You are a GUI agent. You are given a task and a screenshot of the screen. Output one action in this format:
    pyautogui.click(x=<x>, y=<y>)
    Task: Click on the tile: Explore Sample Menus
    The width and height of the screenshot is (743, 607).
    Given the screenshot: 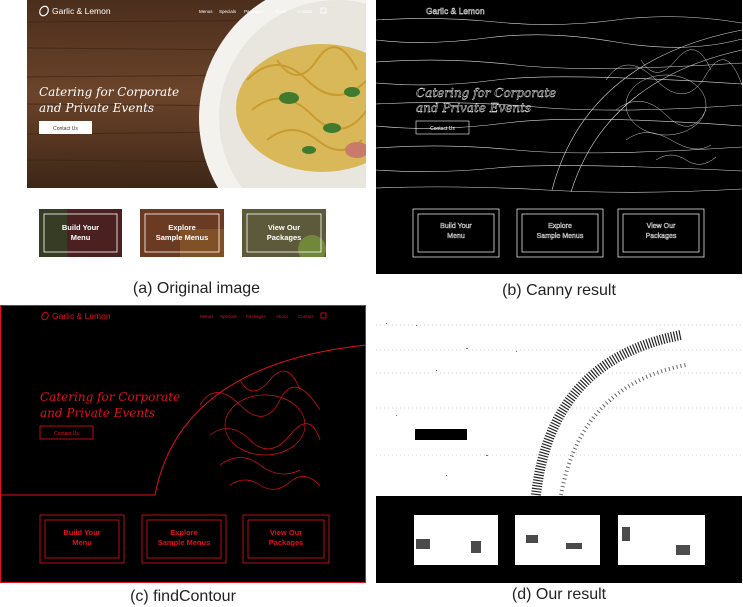 What is the action you would take?
    pyautogui.click(x=182, y=233)
    